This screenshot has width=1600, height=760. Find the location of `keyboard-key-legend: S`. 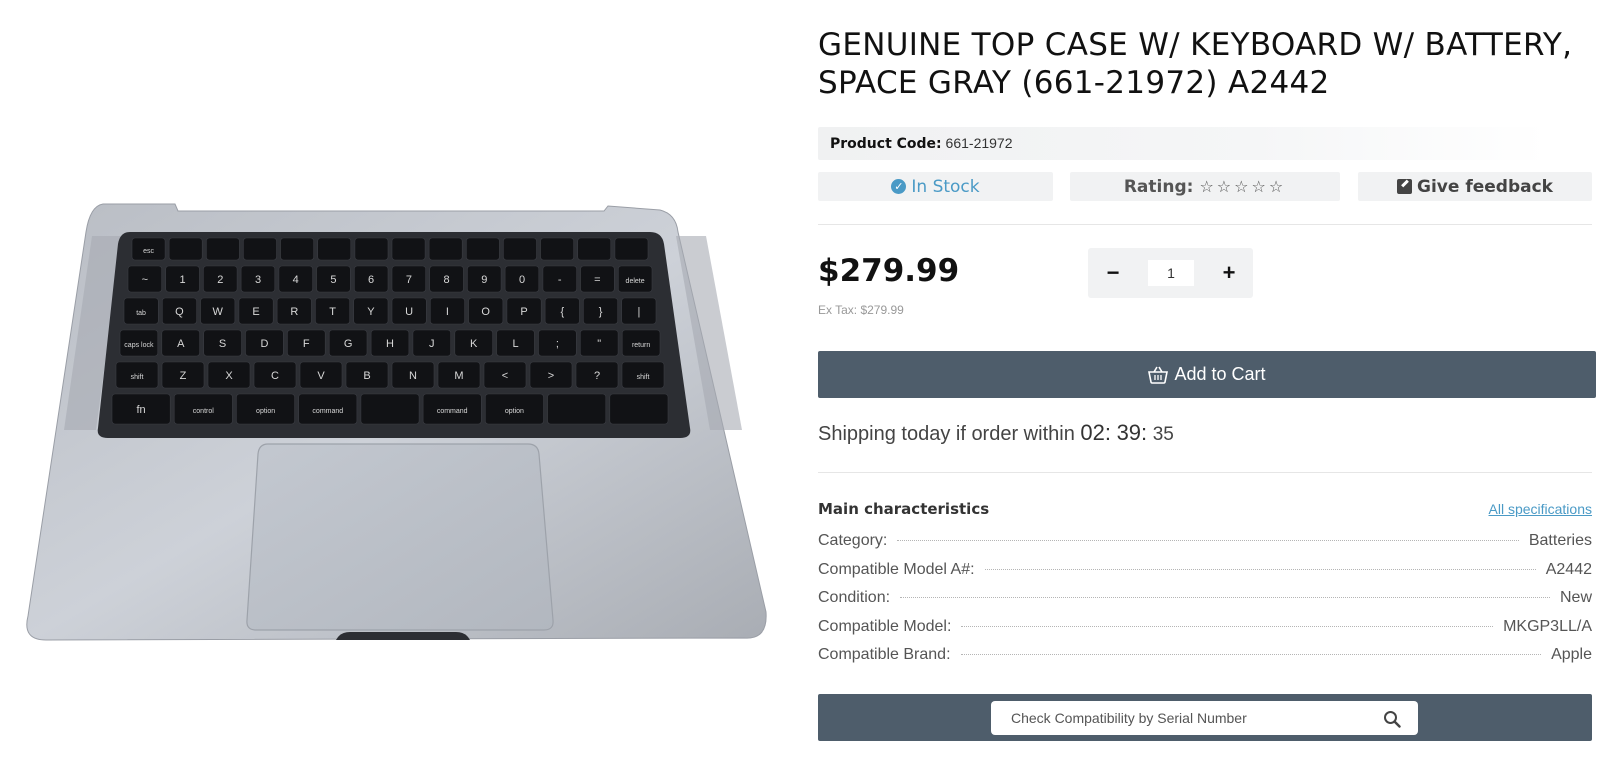

keyboard-key-legend: S is located at coordinates (222, 344).